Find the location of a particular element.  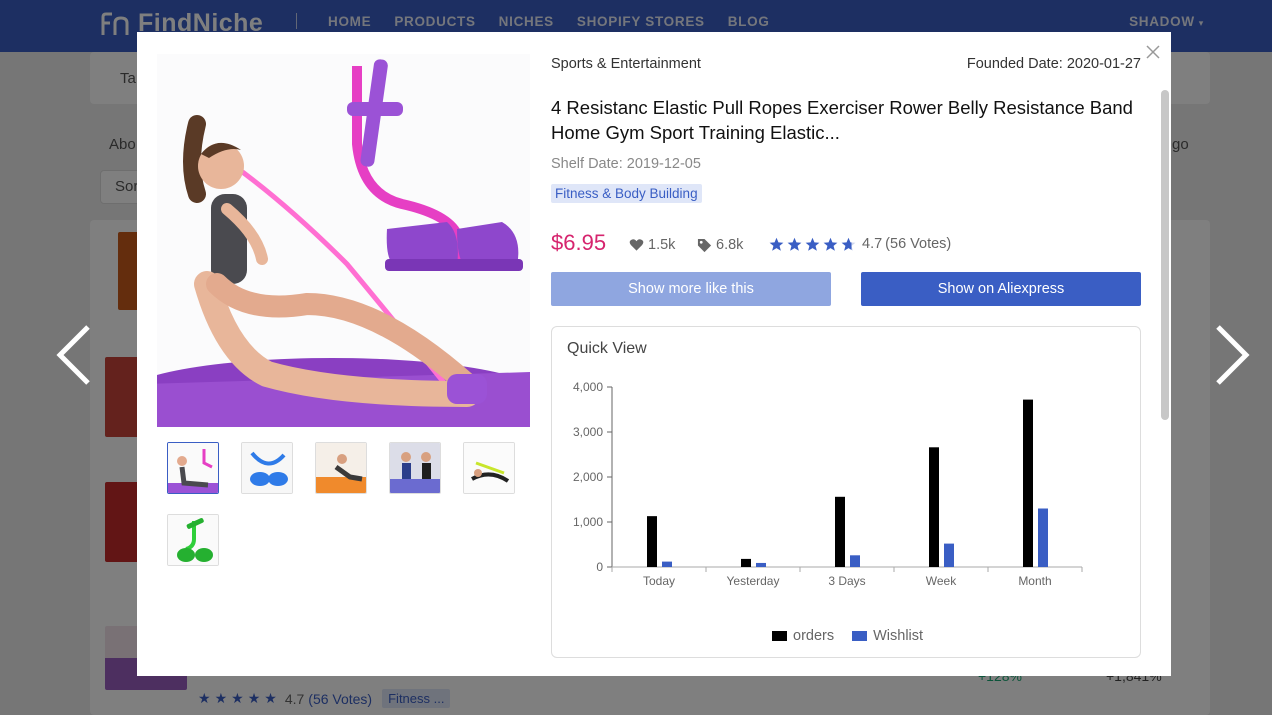

rating-votes: (56 Votes) is located at coordinates (918, 244).